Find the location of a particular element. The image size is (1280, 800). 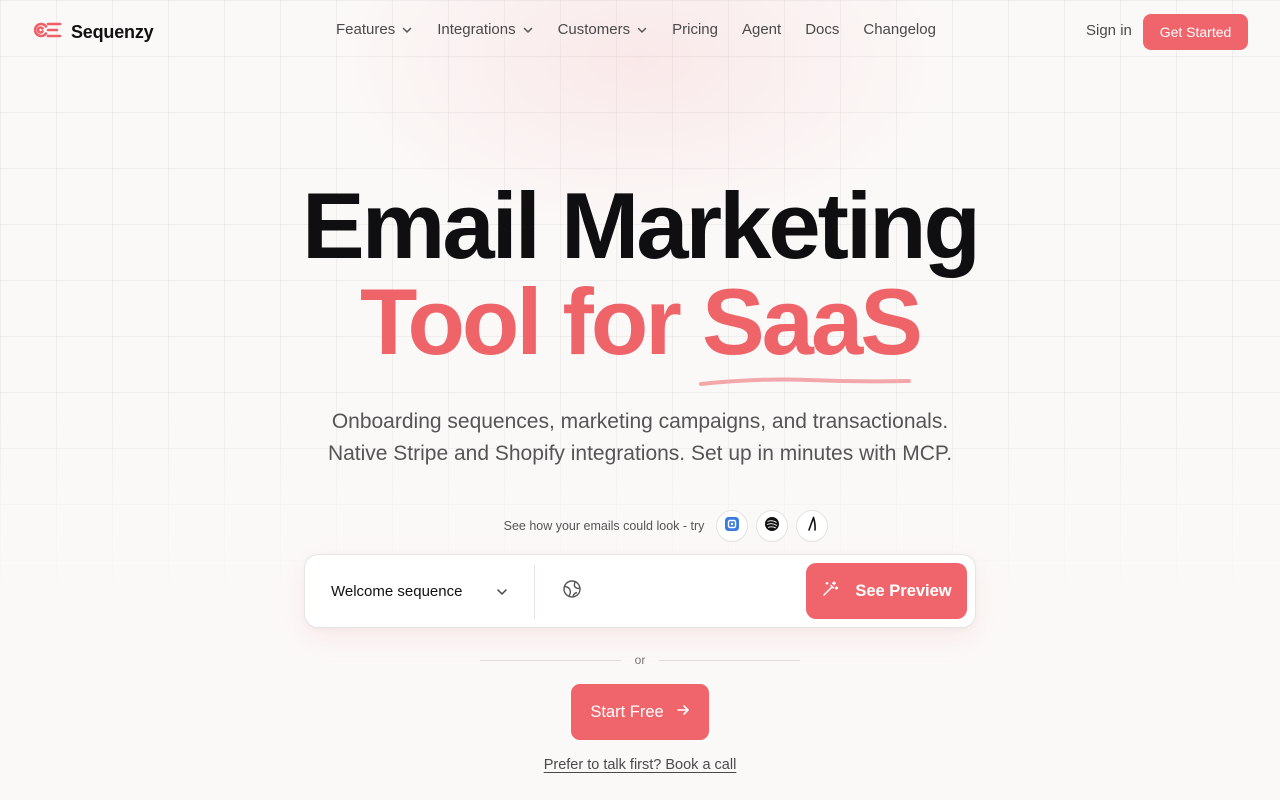

nav-pricing: Pricing is located at coordinates (695, 29).